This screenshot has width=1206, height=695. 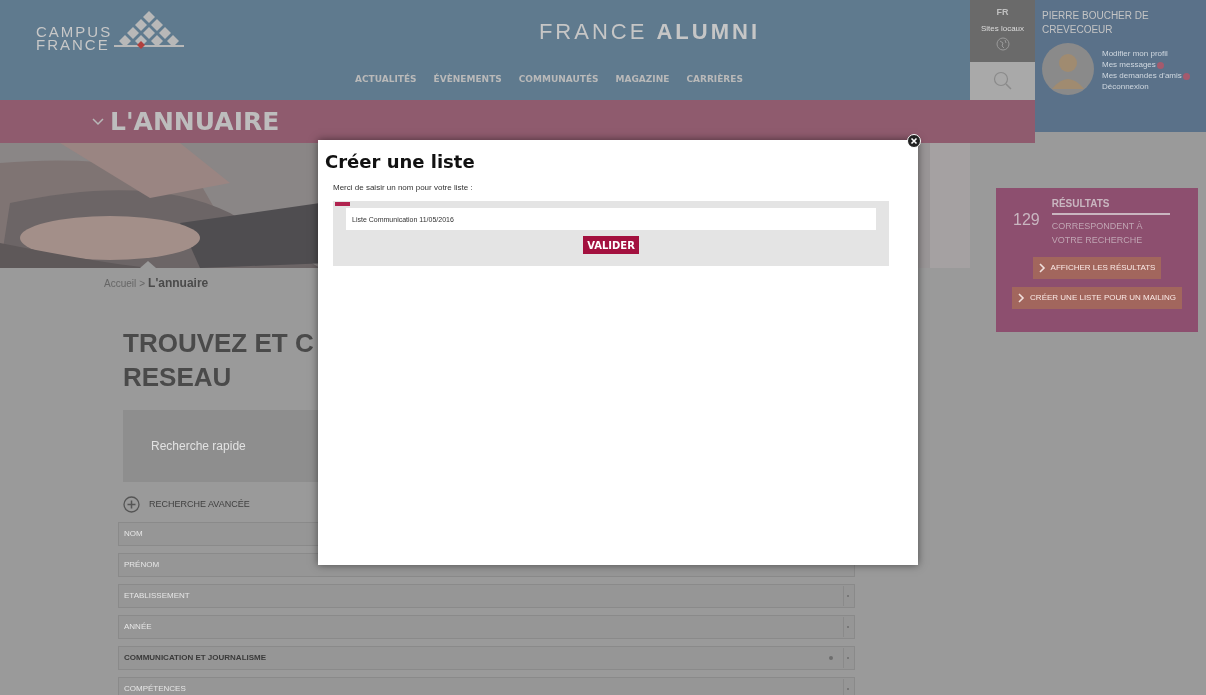 I want to click on nav-link: CARRIÈRES, so click(x=714, y=80).